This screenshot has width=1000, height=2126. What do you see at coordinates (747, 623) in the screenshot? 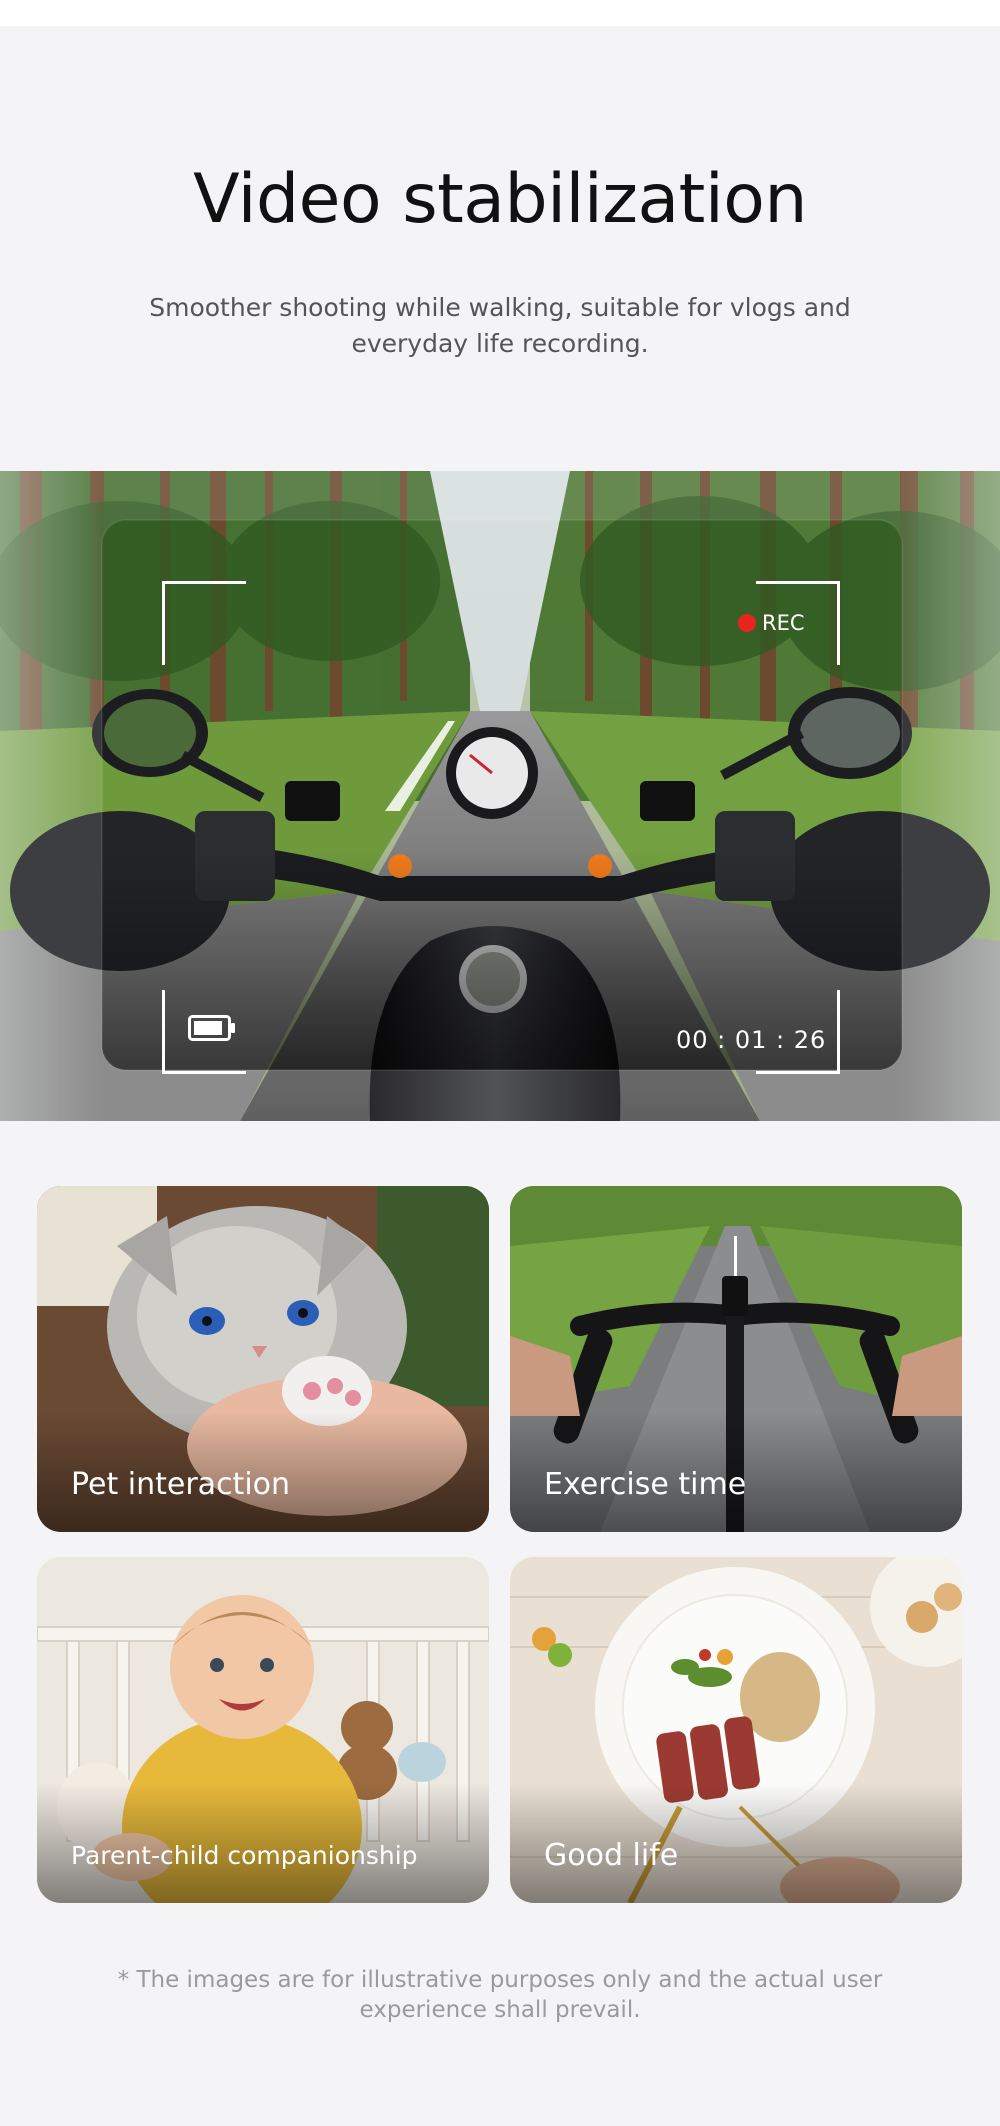
I see `record-dot-icon` at bounding box center [747, 623].